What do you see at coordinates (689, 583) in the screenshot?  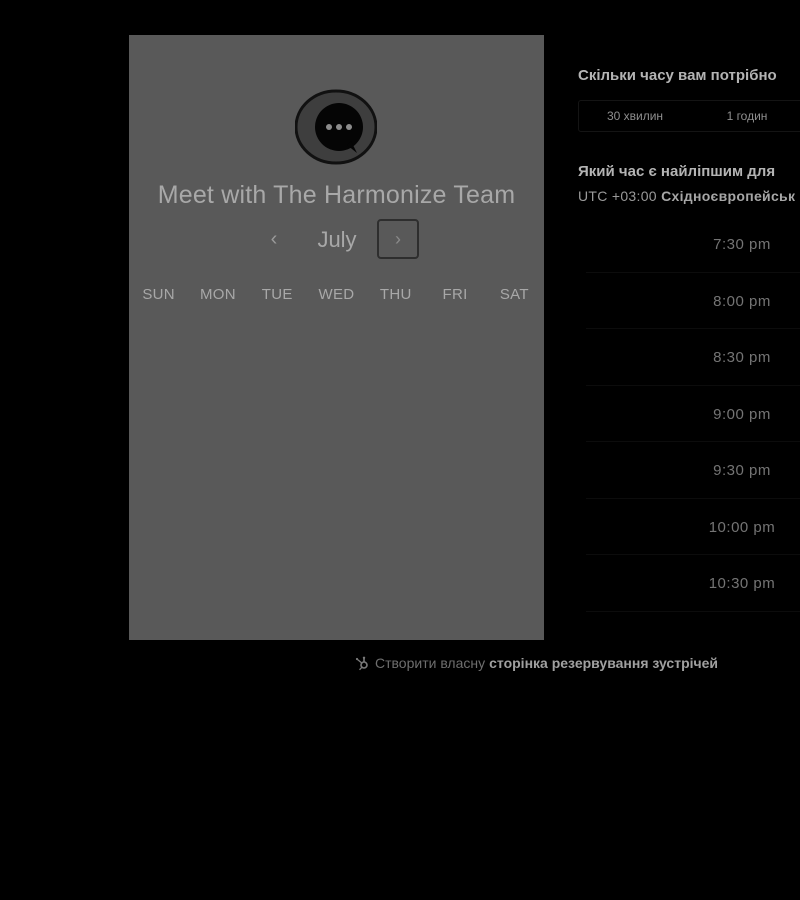 I see `time-slot: 10:30 pm` at bounding box center [689, 583].